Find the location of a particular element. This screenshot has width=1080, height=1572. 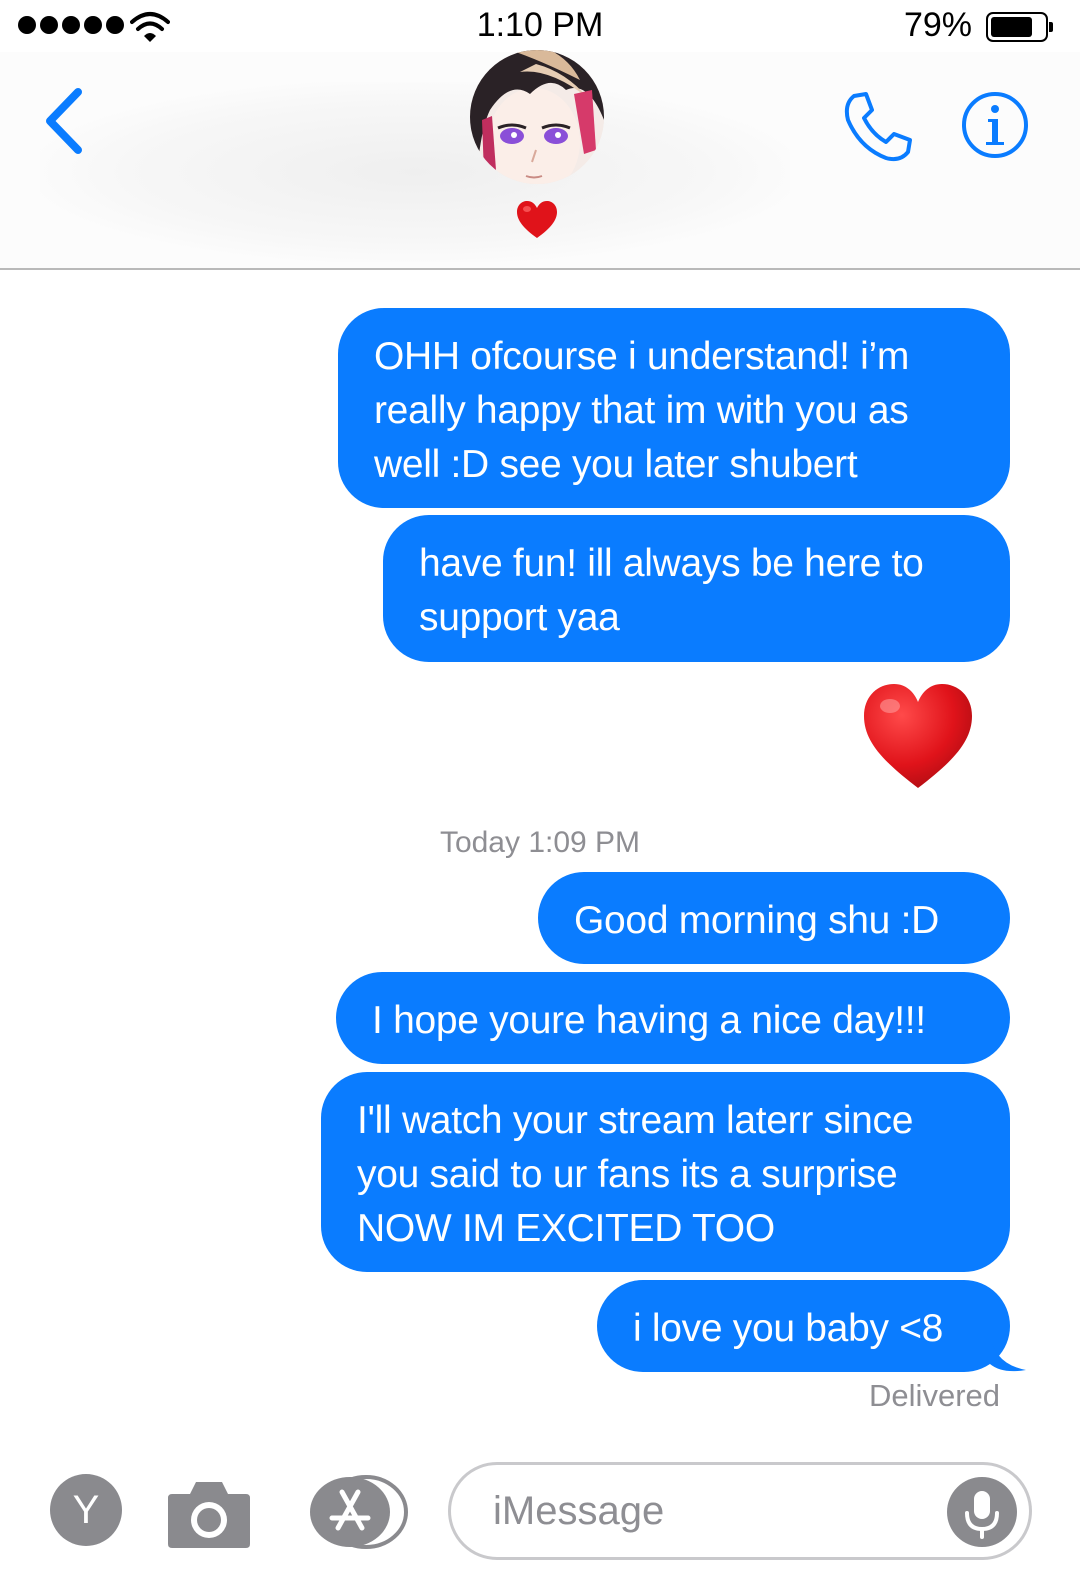

sent-message-bubble: I hope youre having a nice day!!! is located at coordinates (673, 1018).